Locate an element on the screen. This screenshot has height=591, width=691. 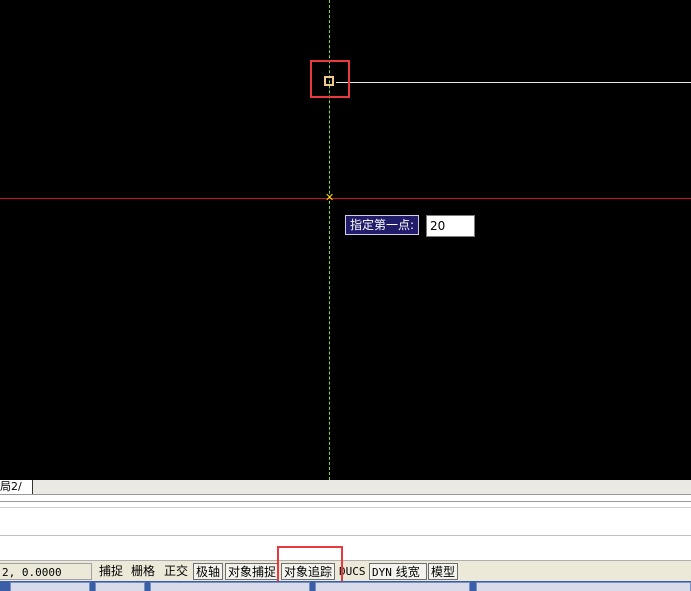
ortho-toggle: 正交 is located at coordinates (176, 571).